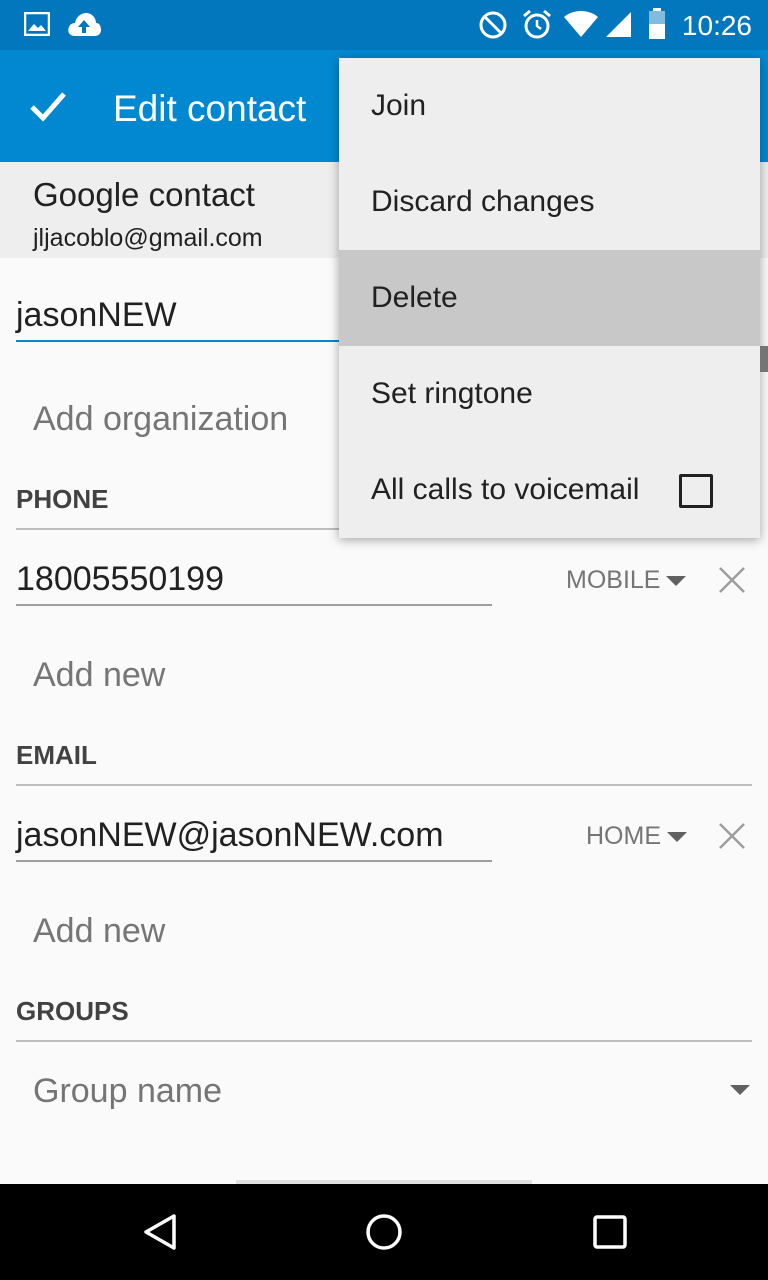 This screenshot has height=1280, width=768. I want to click on email-type-dropdown: HOME, so click(636, 836).